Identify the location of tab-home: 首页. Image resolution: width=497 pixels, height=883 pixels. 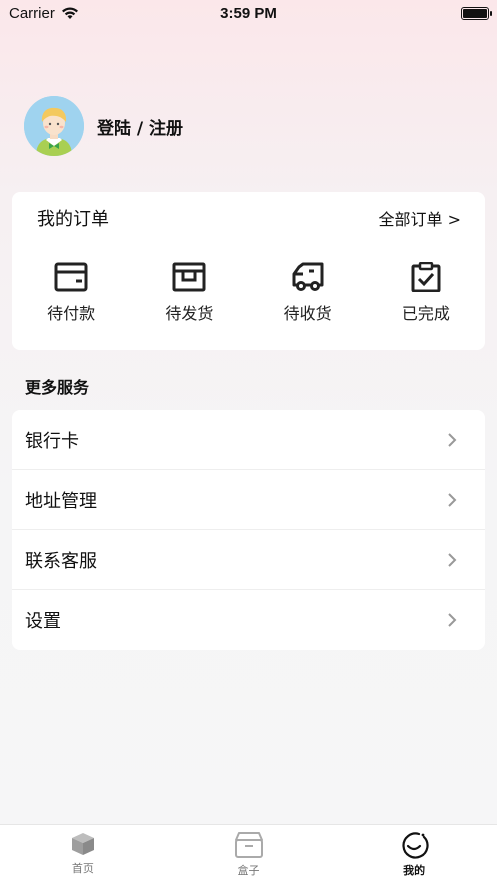
(83, 854).